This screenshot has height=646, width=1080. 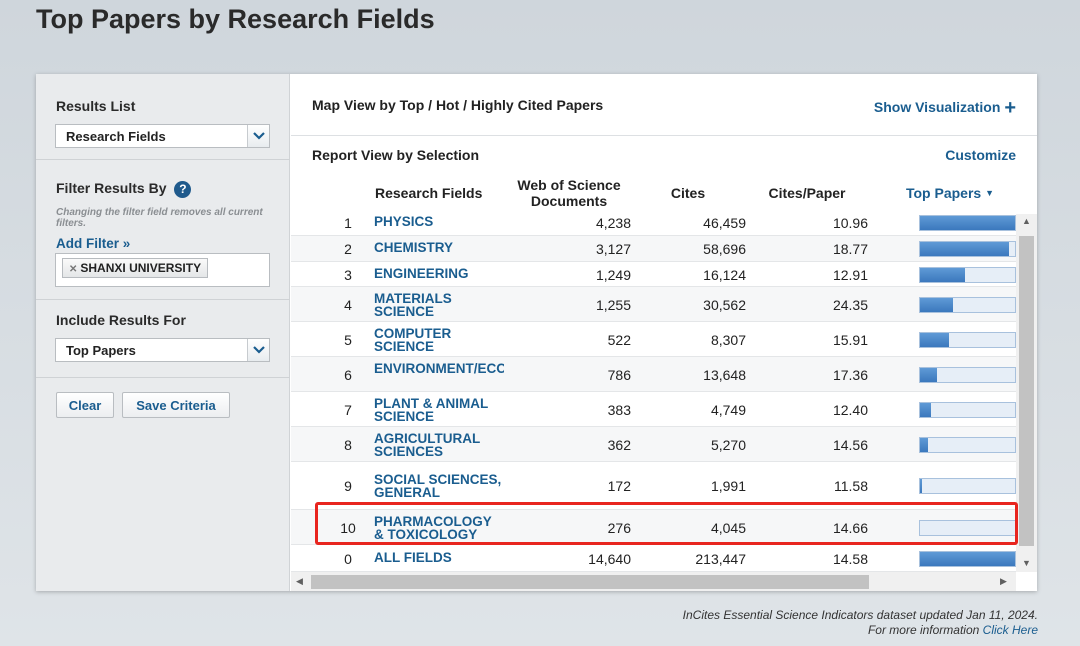 I want to click on row-rank: 9, so click(x=348, y=486).